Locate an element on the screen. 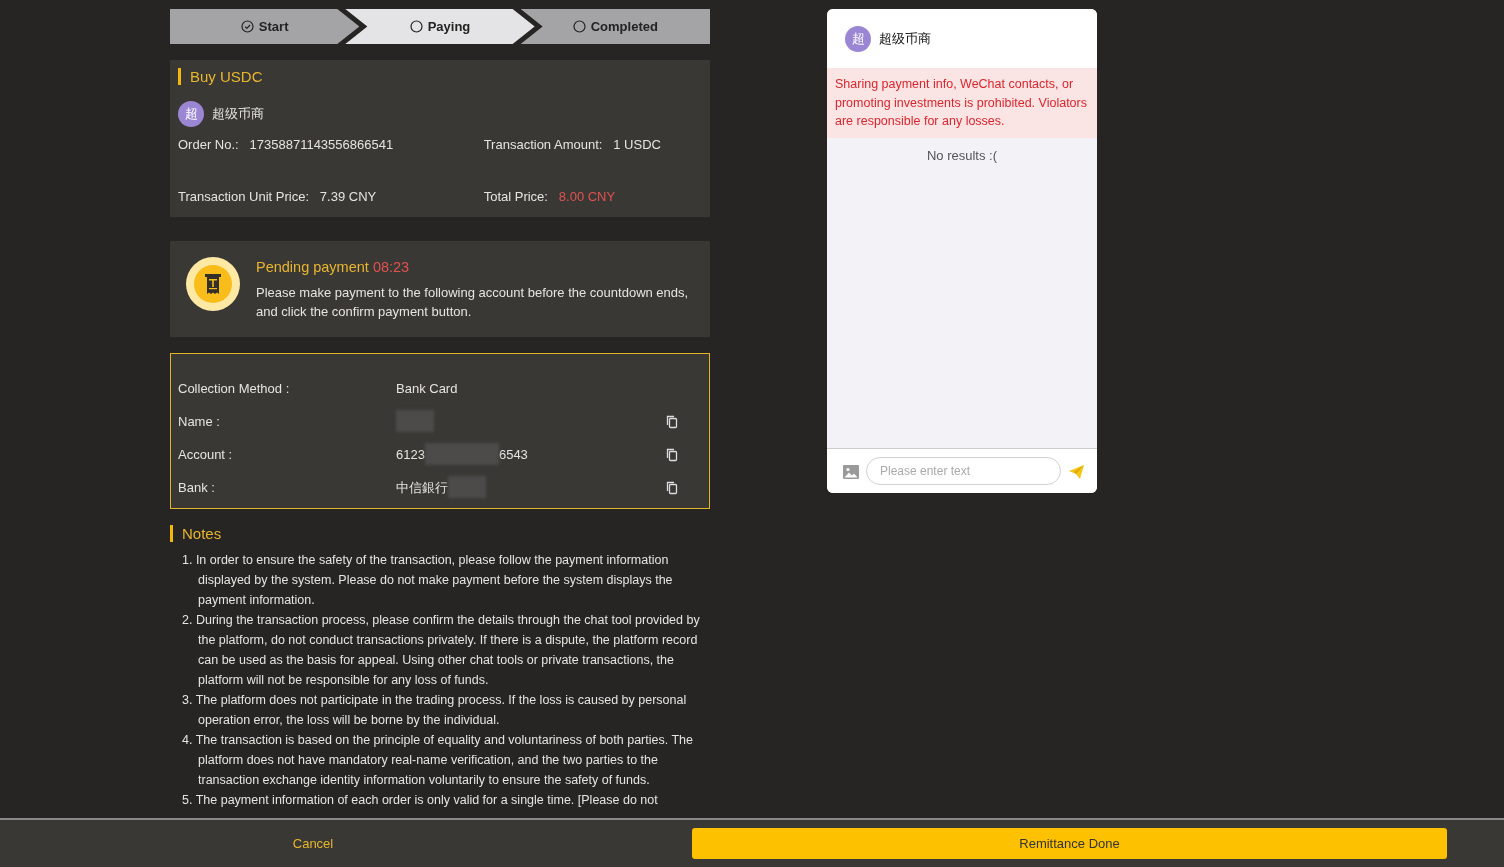 Image resolution: width=1504 pixels, height=867 pixels. field-label: Total Price: is located at coordinates (515, 196).